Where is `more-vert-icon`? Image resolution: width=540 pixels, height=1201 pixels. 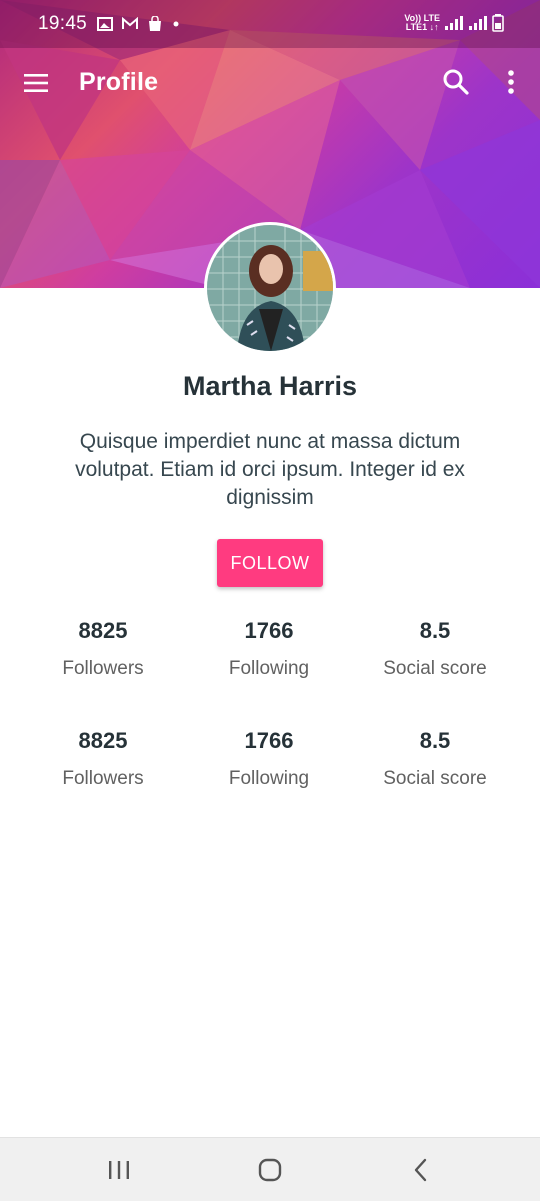 more-vert-icon is located at coordinates (511, 82).